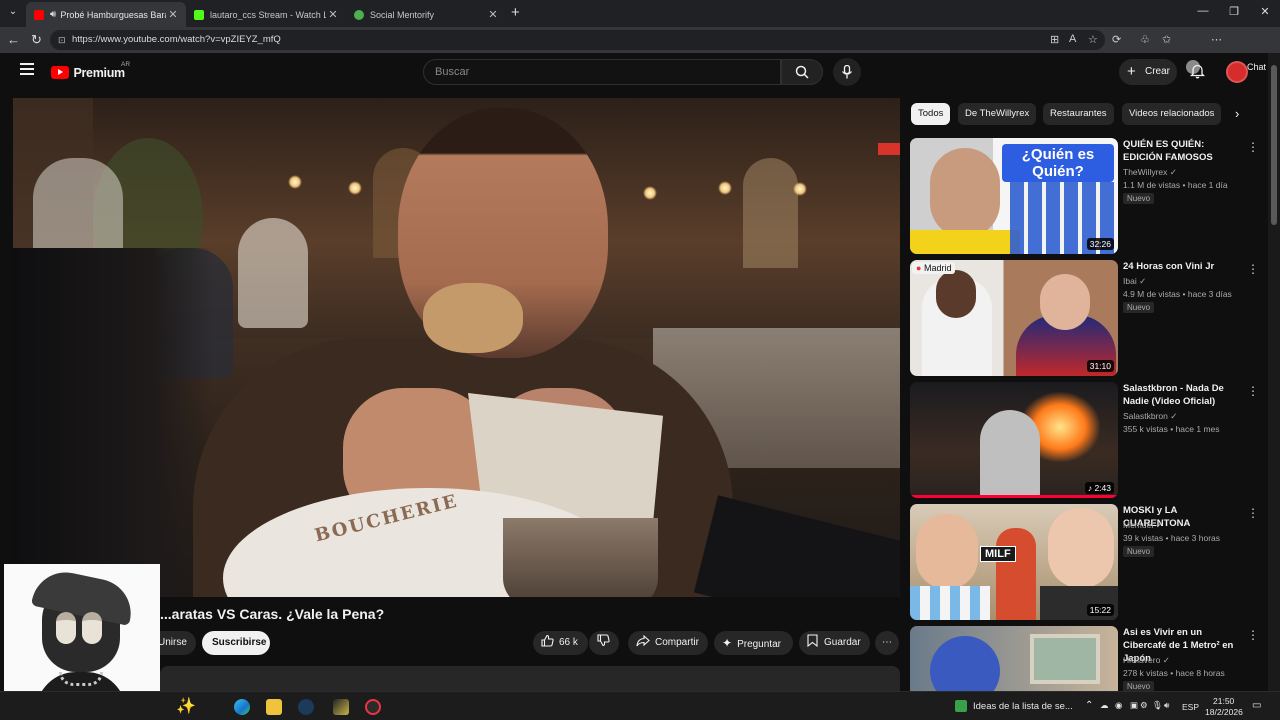 The width and height of the screenshot is (1280, 720). Describe the element at coordinates (1014, 440) in the screenshot. I see `video-thumbnail: ♪ 2:43` at that location.